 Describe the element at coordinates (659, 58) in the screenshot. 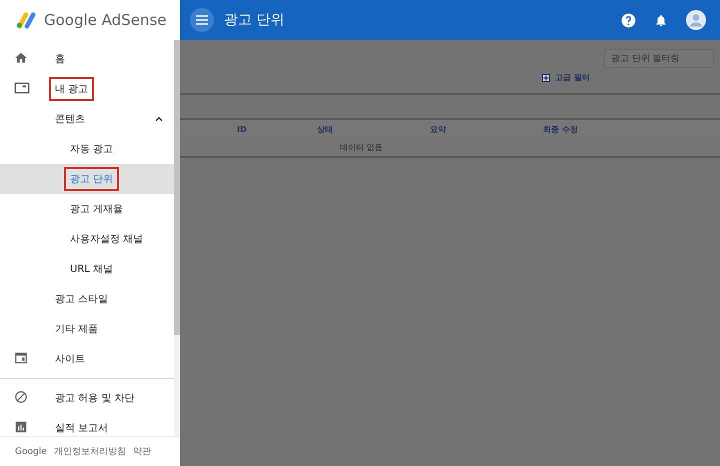

I see `filter-field: 광고 단위 필터링` at that location.